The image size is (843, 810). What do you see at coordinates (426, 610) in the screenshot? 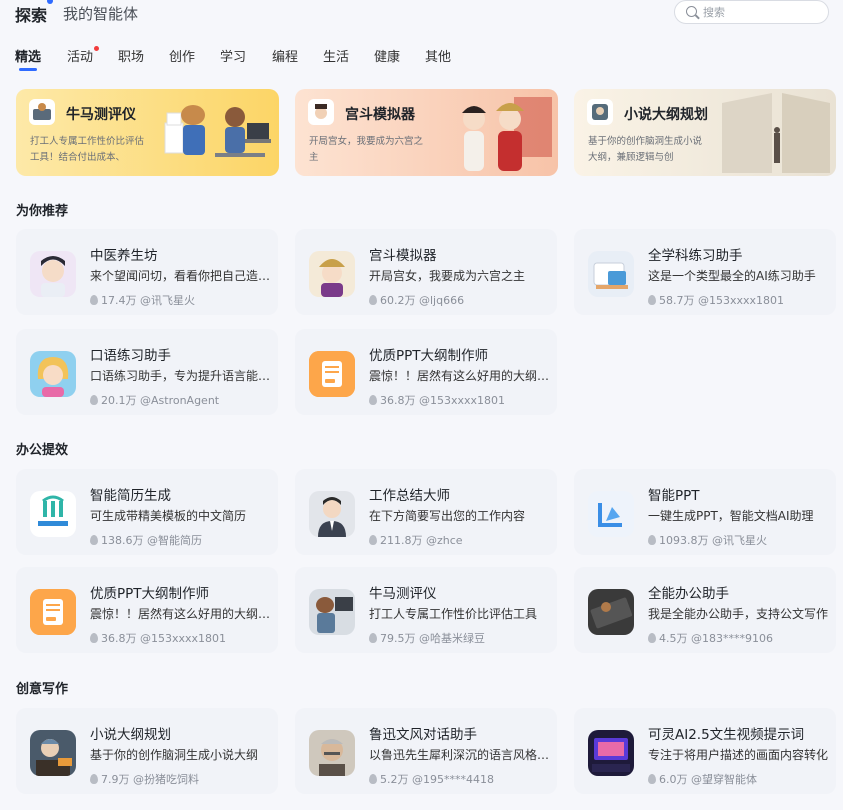
I see `agent-card-niuma: 牛马测评仪 打工人专属工作性价比评估工具 79.5万 @哈基米绿豆` at bounding box center [426, 610].